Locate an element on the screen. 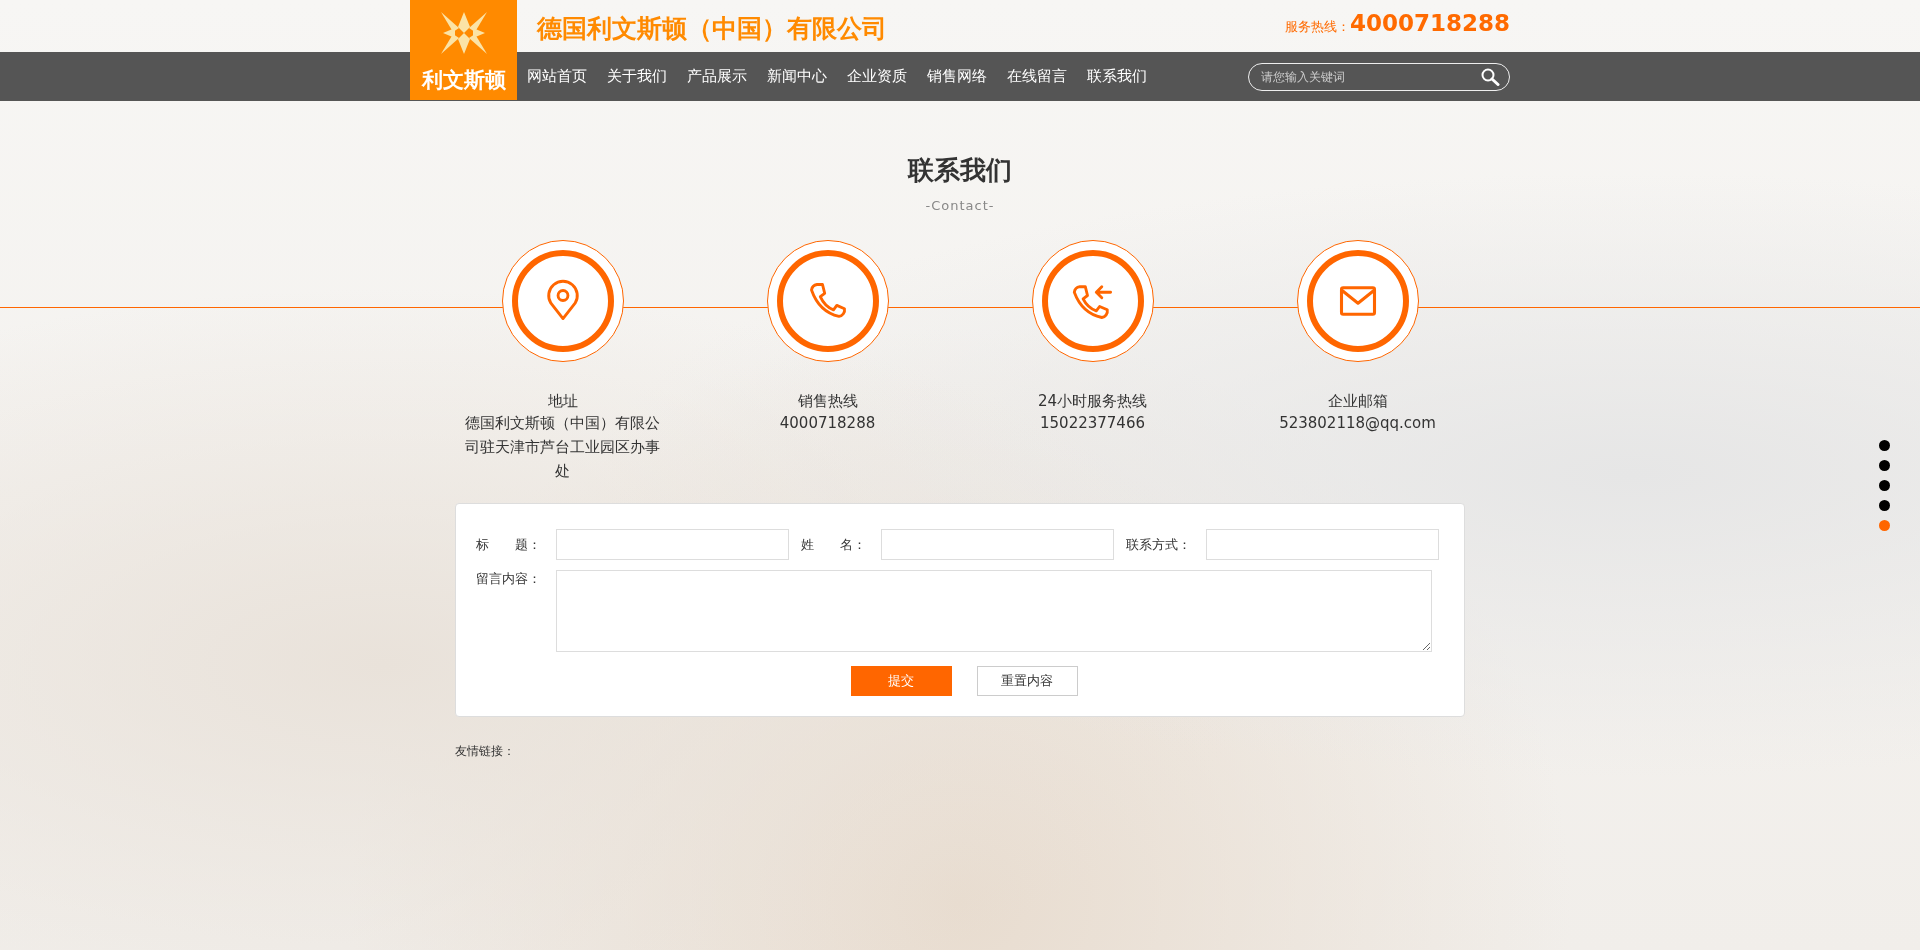 The height and width of the screenshot is (950, 1920). nav-link: 在线留言 is located at coordinates (1037, 76).